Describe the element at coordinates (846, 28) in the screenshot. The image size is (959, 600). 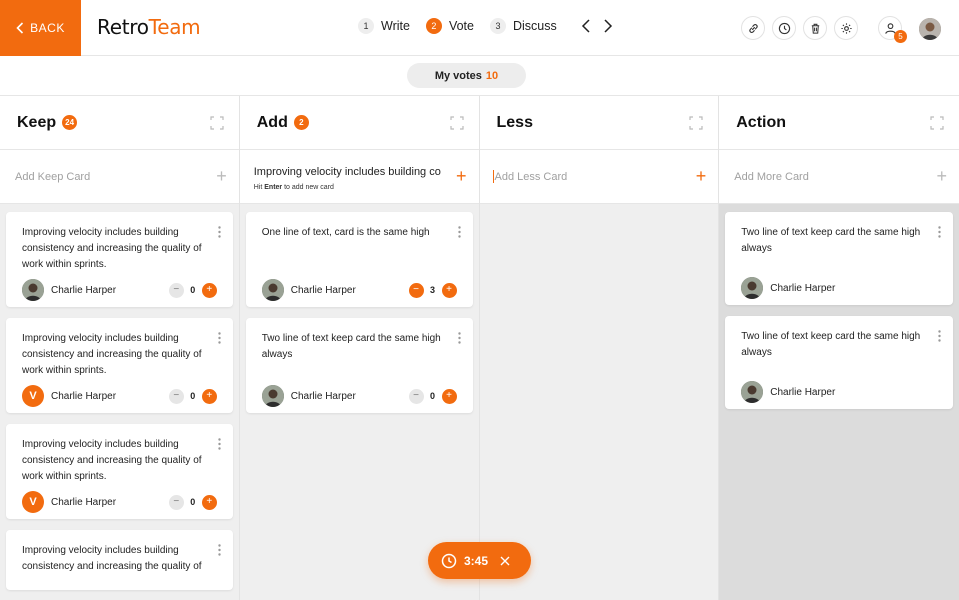
I see `settings-button` at that location.